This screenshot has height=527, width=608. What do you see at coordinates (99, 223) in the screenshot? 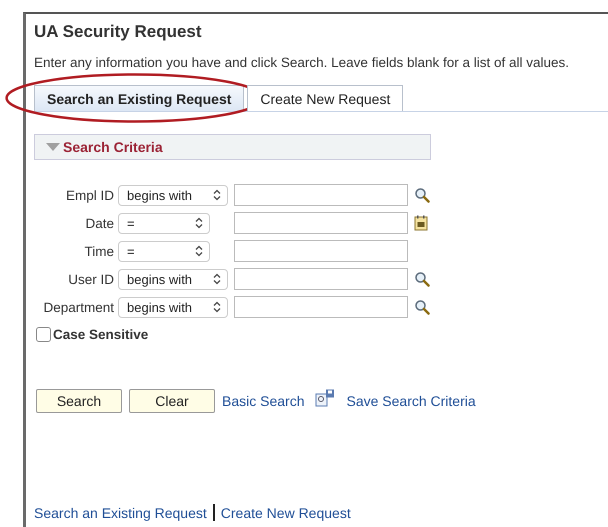
I see `field-label: Date` at bounding box center [99, 223].